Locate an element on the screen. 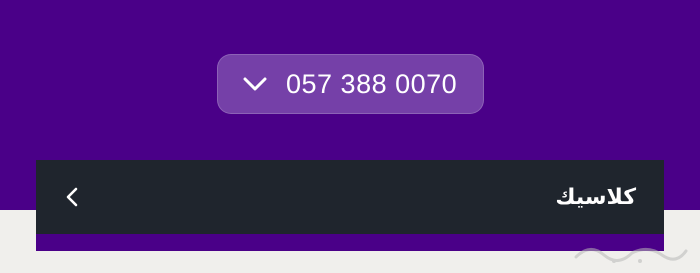 The height and width of the screenshot is (273, 700). phone-number-button: 057 388 0070 is located at coordinates (350, 84).